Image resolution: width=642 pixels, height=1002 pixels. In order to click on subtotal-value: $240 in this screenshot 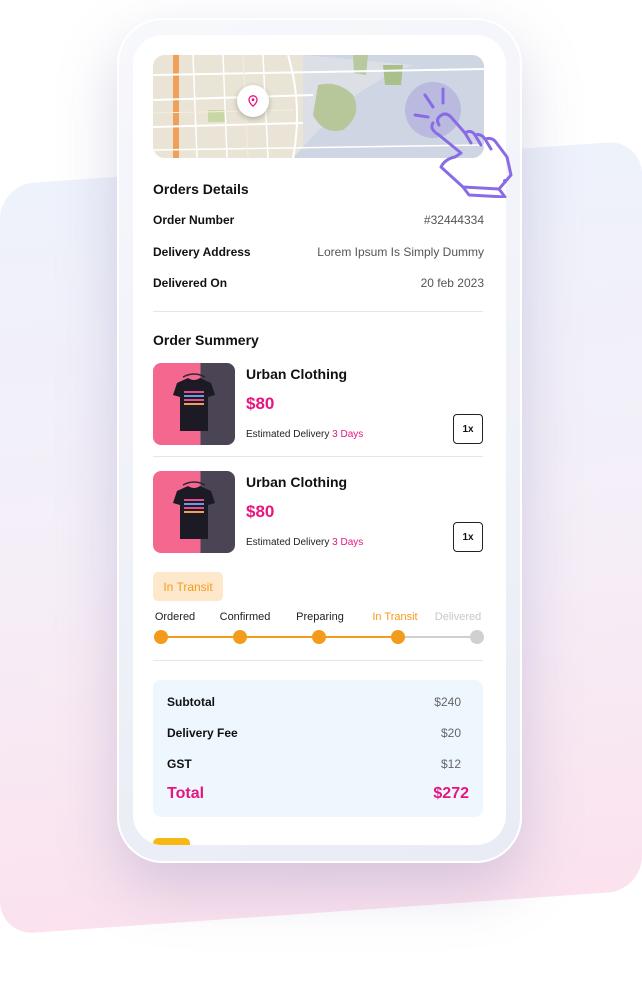, I will do `click(447, 702)`.